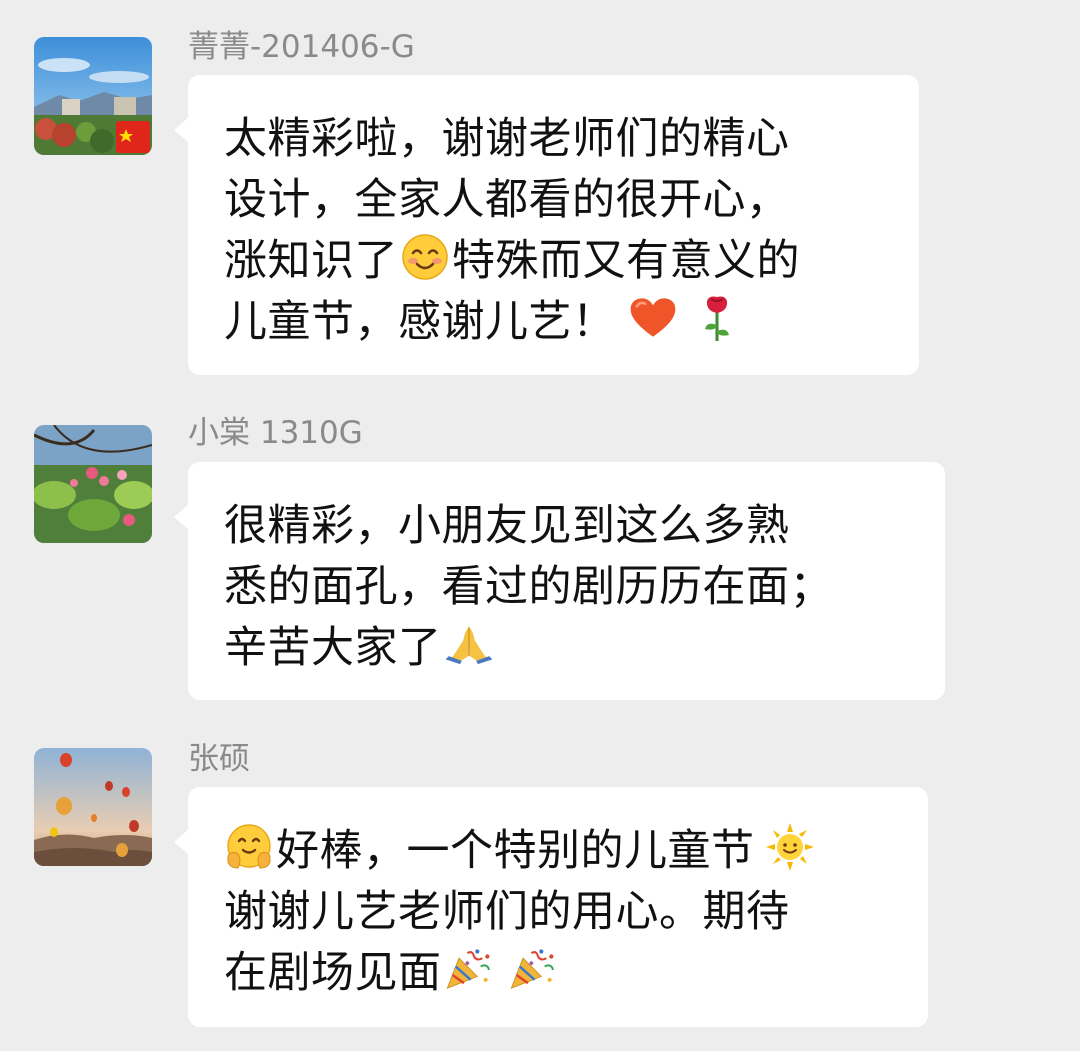 The image size is (1080, 1051). Describe the element at coordinates (219, 759) in the screenshot. I see `sender-name: 张硕` at that location.